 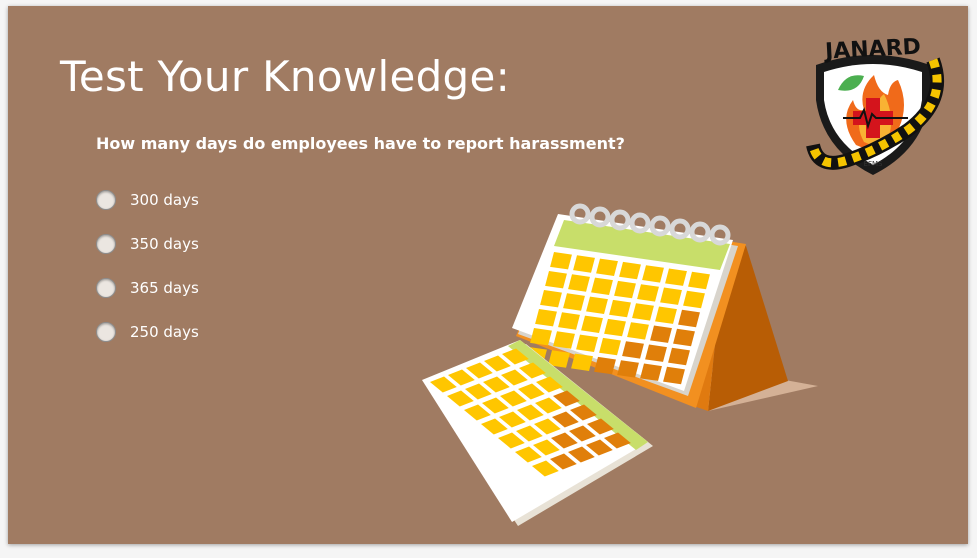 What do you see at coordinates (871, 50) in the screenshot?
I see `logo-text: JANARD` at bounding box center [871, 50].